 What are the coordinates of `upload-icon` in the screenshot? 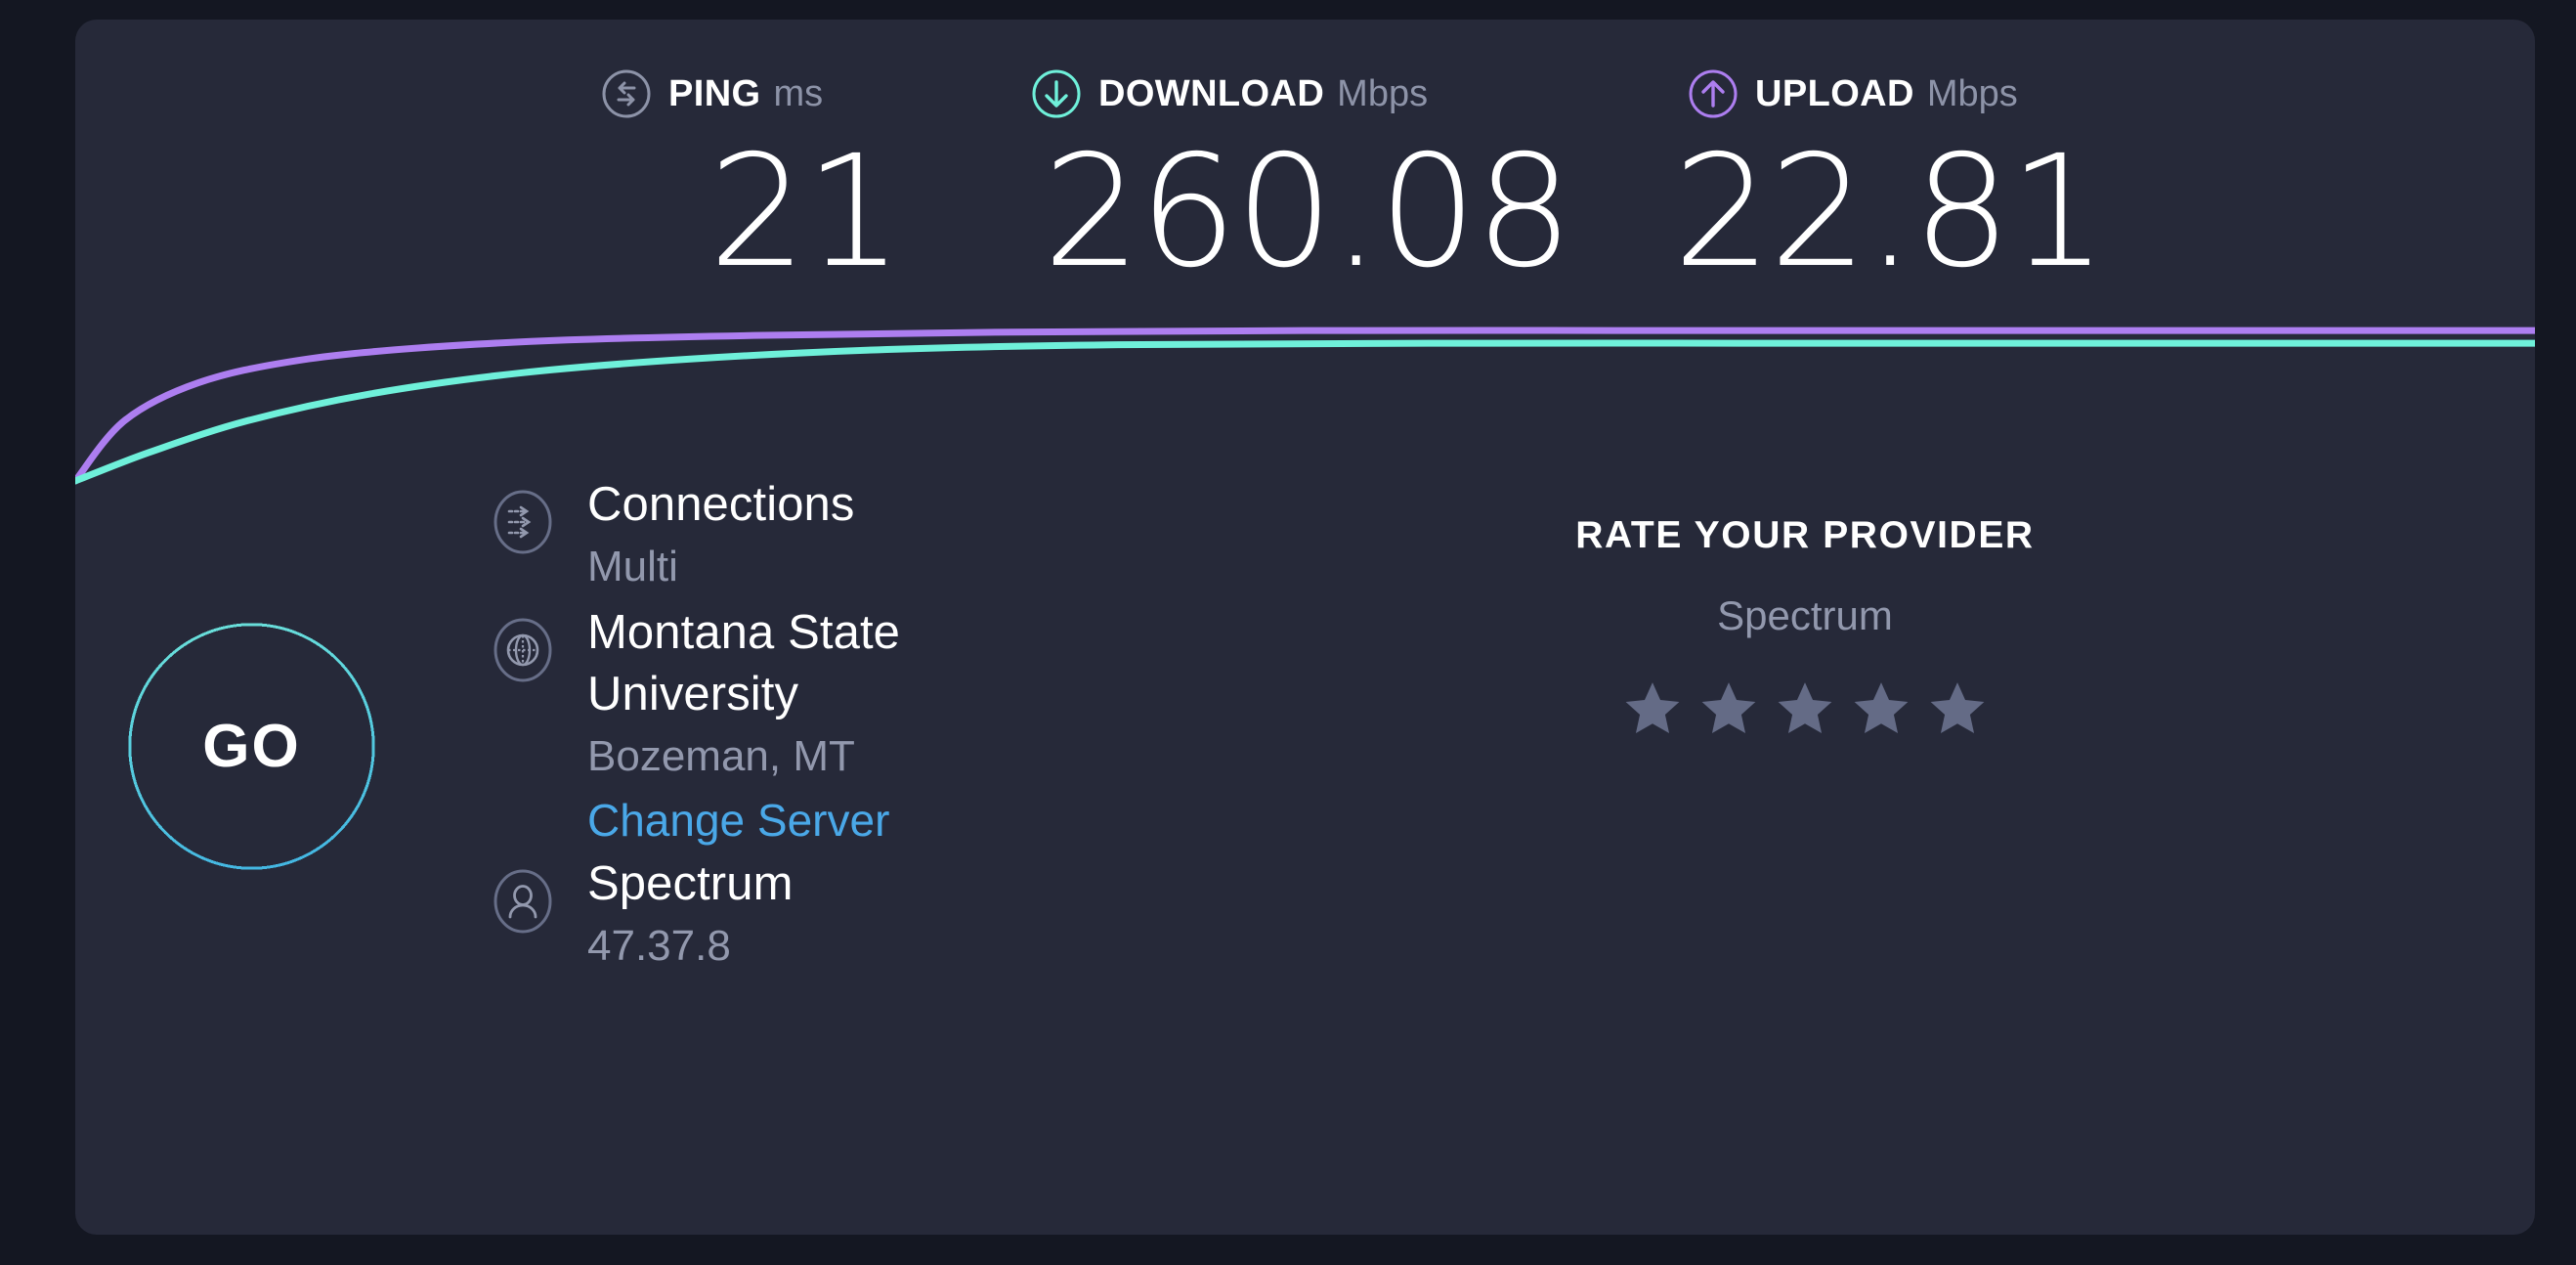 It's located at (1714, 93).